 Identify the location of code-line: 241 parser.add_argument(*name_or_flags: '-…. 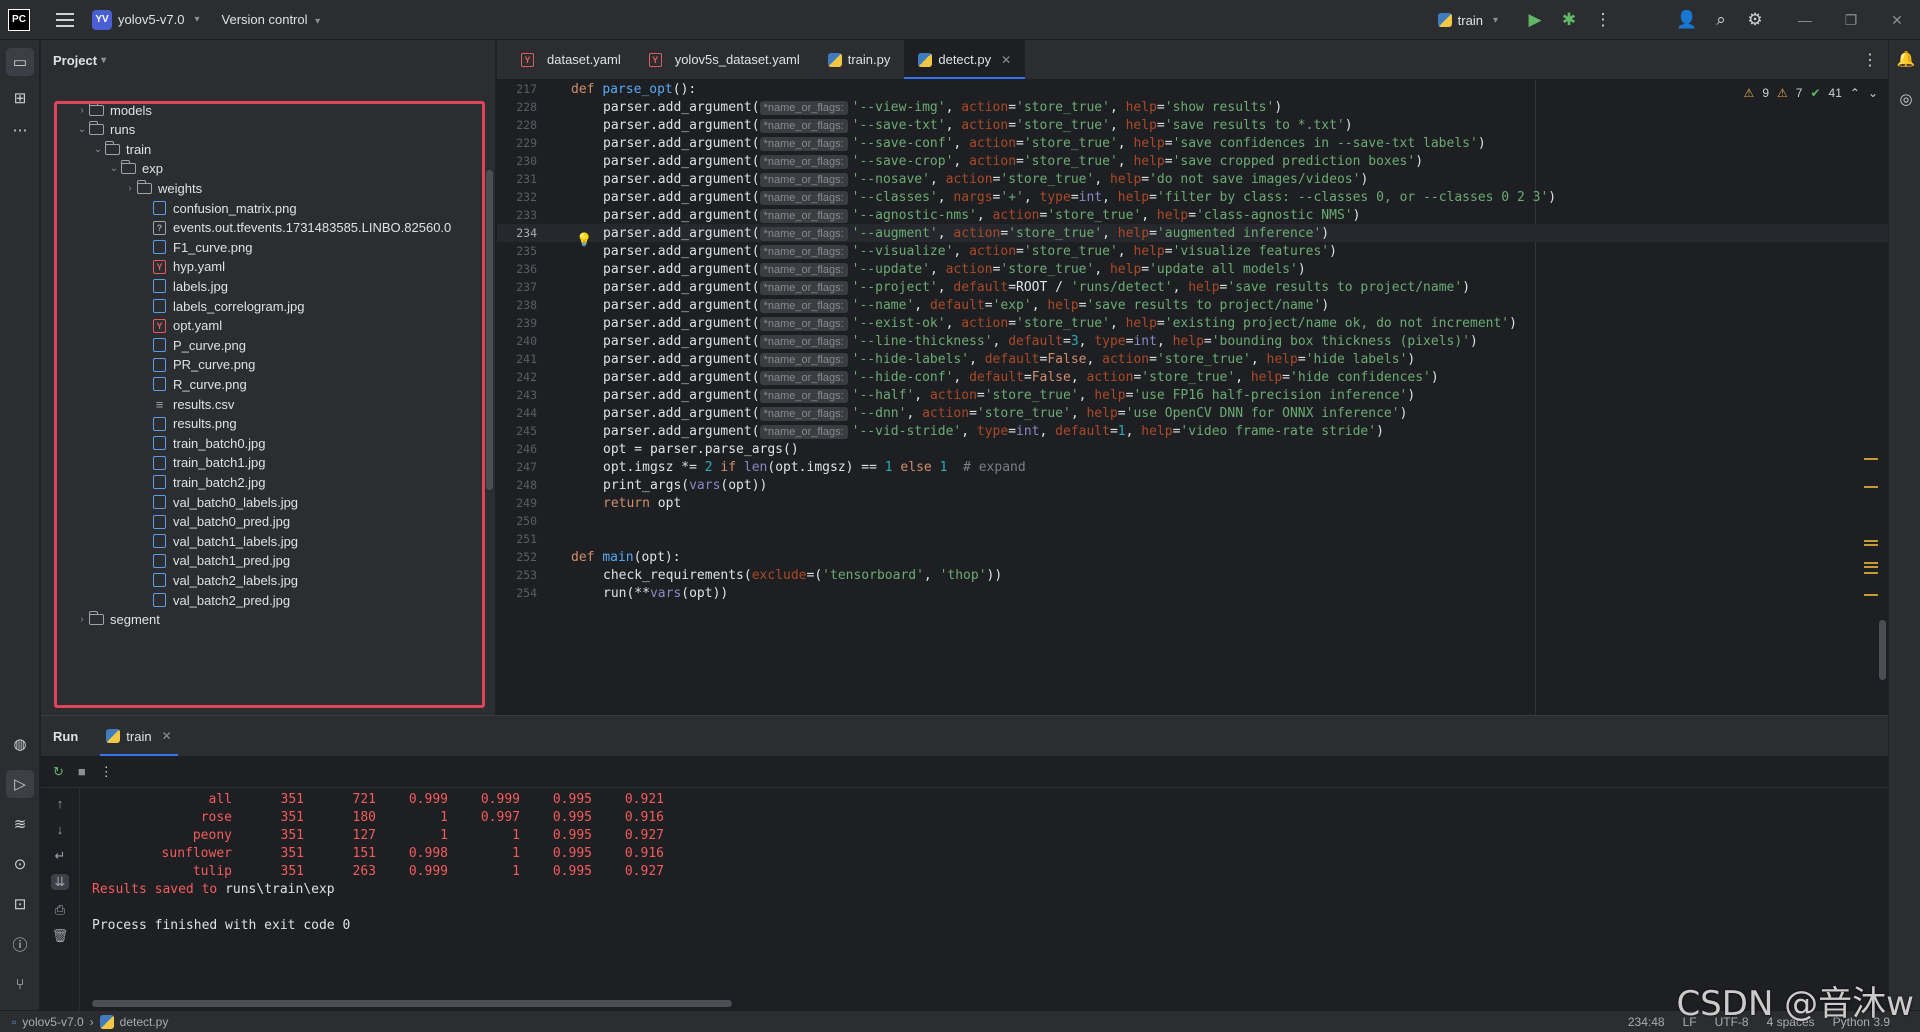
(1192, 359).